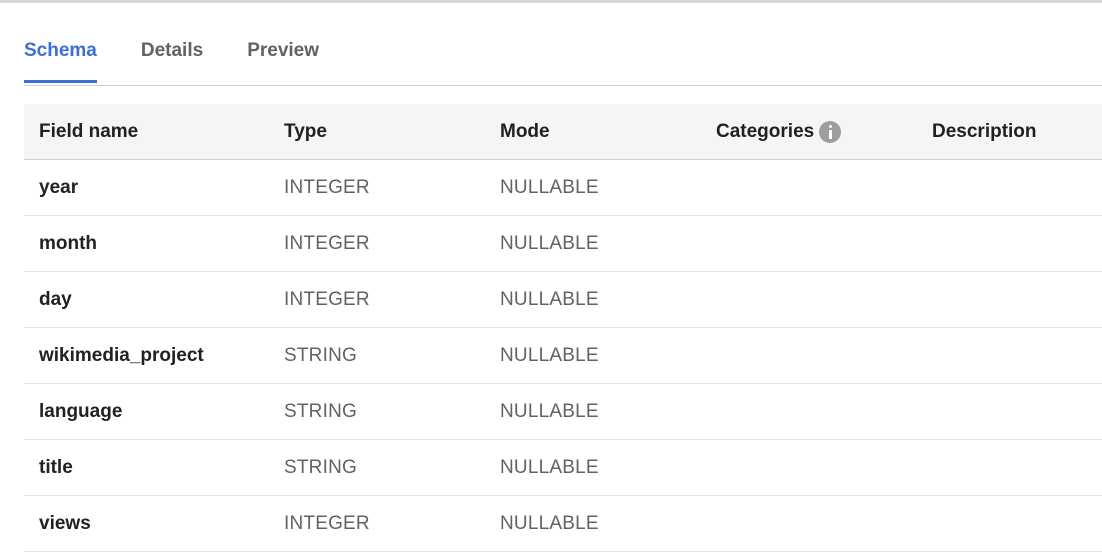  I want to click on column-header-field-name: Field name, so click(88, 132).